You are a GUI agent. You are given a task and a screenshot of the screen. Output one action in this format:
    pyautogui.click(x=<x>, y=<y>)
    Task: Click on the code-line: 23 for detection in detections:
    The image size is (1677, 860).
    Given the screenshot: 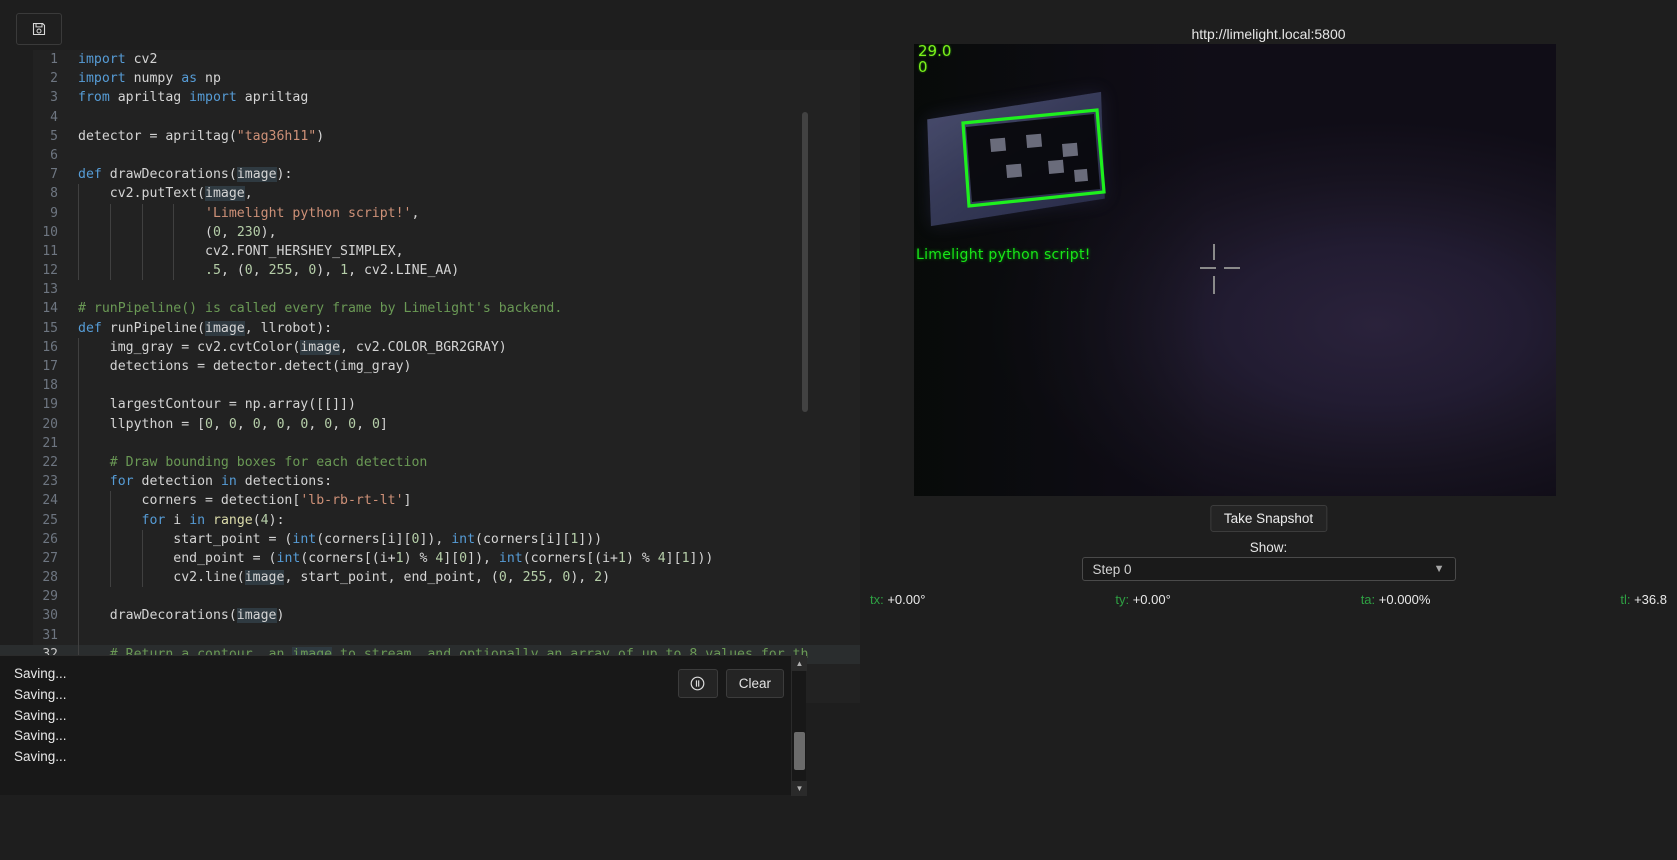 What is the action you would take?
    pyautogui.click(x=430, y=482)
    